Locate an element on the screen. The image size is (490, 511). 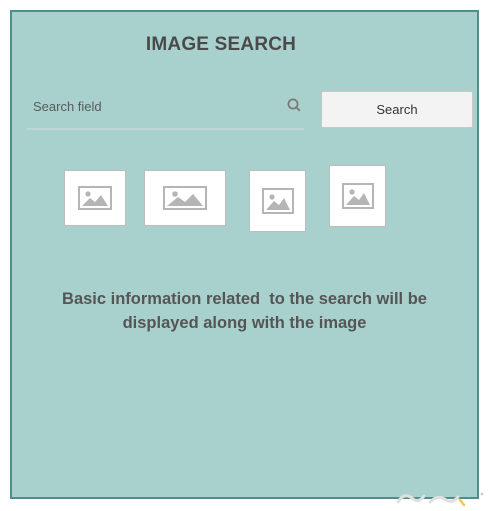
search-icon is located at coordinates (294, 105).